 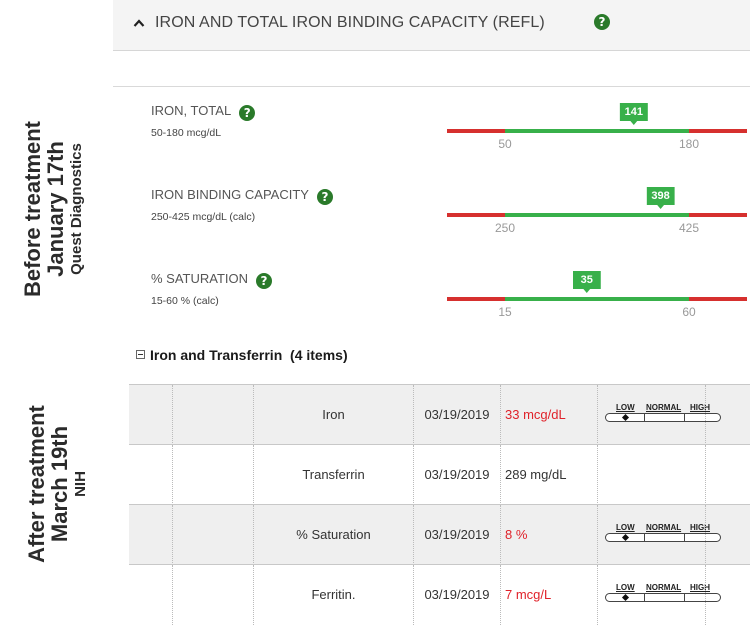 I want to click on group-title: Iron and Transferrin, so click(x=216, y=355).